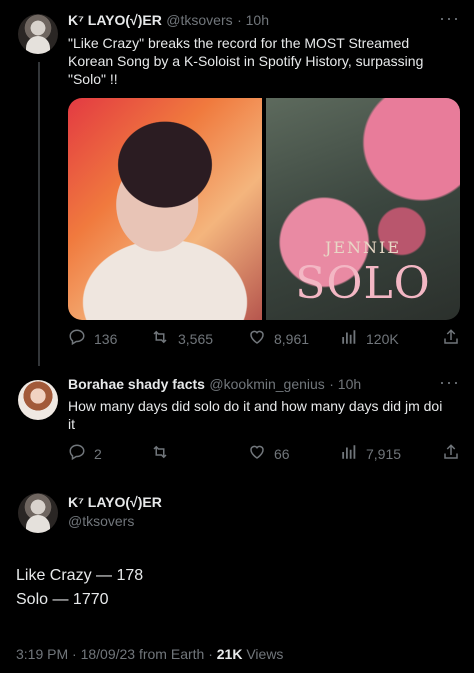 The image size is (474, 673). Describe the element at coordinates (266, 384) in the screenshot. I see `handle: @kookmin_genius` at that location.